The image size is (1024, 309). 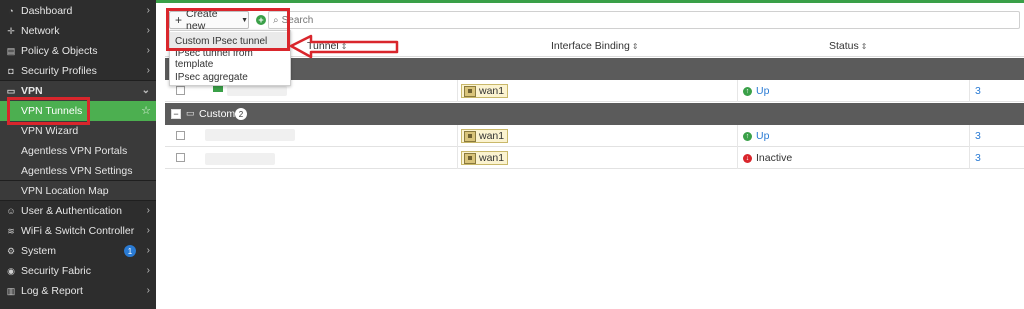 I want to click on column-header-interface-binding: Interface Binding ⇕, so click(x=595, y=46).